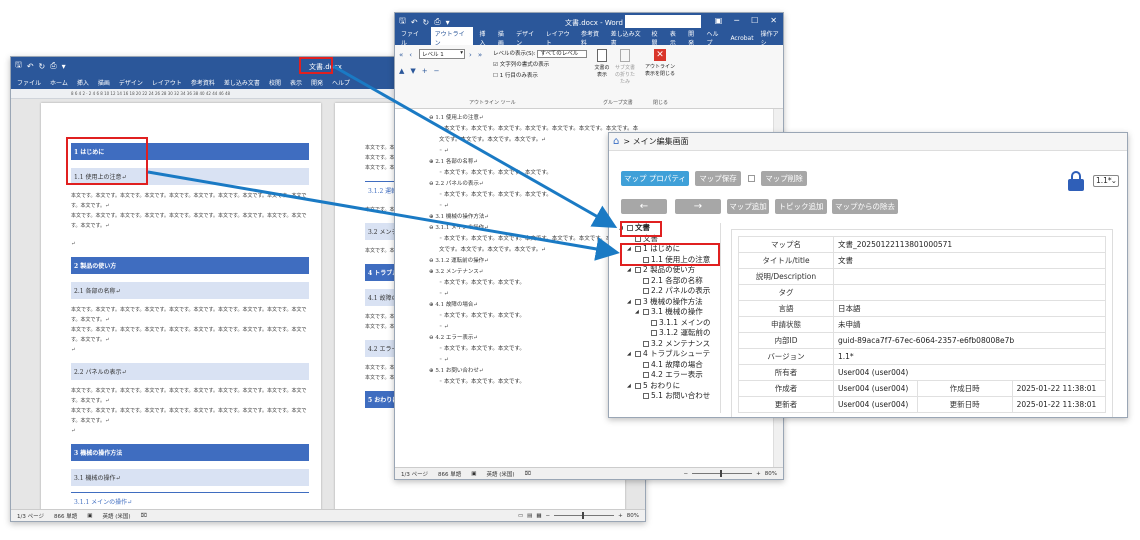 This screenshot has width=1140, height=540. What do you see at coordinates (669, 386) in the screenshot?
I see `tree-node: ◢ 5 おわりに` at bounding box center [669, 386].